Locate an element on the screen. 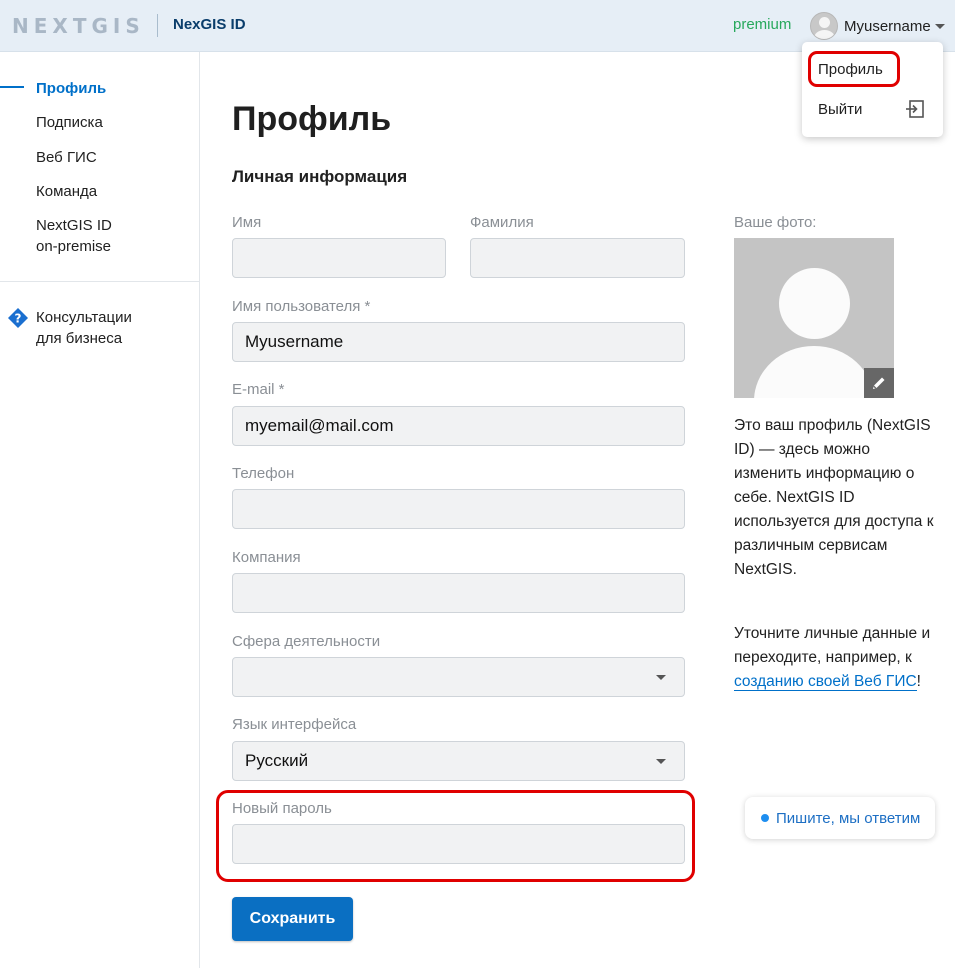  sidebar-divider is located at coordinates (99, 281).